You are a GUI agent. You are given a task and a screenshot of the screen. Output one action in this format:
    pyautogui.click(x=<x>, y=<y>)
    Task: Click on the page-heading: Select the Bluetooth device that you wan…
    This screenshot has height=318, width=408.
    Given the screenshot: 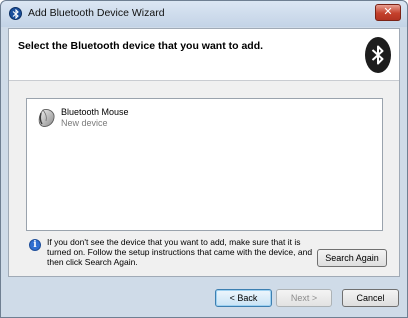 What is the action you would take?
    pyautogui.click(x=141, y=46)
    